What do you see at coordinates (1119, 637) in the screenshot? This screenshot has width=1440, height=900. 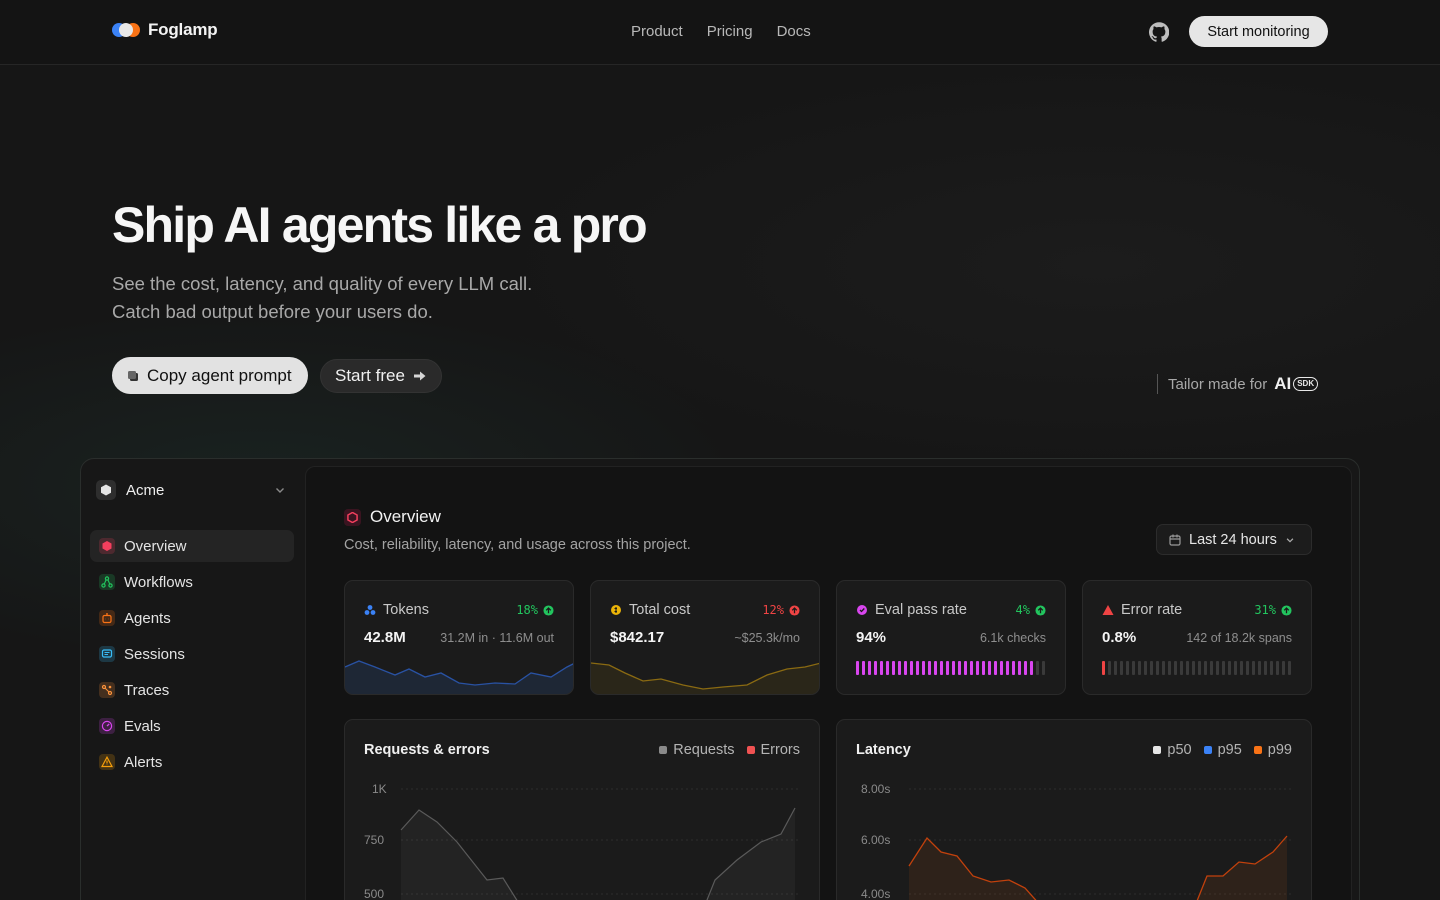 I see `stat-value: 0.8%` at bounding box center [1119, 637].